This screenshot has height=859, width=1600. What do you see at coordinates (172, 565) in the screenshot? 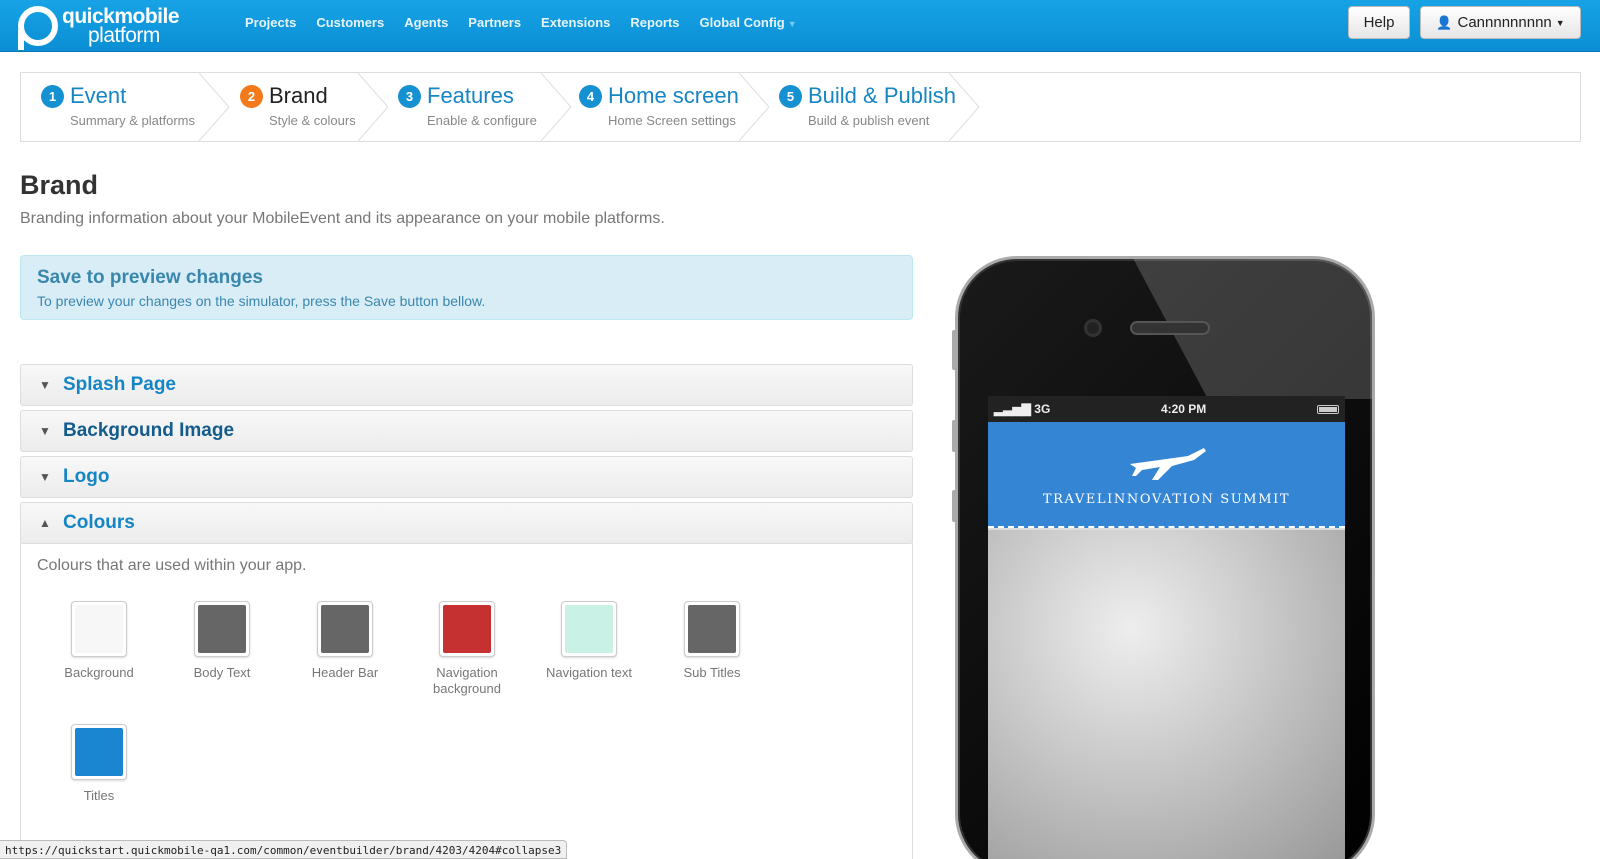
I see `colours-description: Colours that are used within your app.` at bounding box center [172, 565].